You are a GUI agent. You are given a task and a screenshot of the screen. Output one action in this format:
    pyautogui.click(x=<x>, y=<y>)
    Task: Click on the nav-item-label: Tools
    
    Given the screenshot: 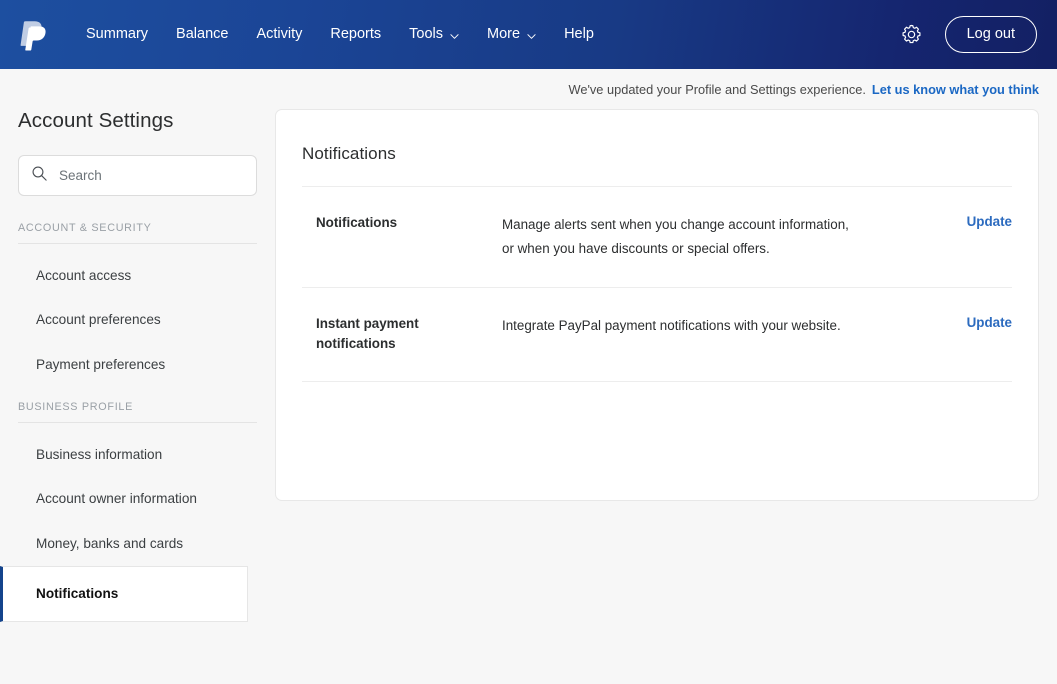 What is the action you would take?
    pyautogui.click(x=426, y=34)
    